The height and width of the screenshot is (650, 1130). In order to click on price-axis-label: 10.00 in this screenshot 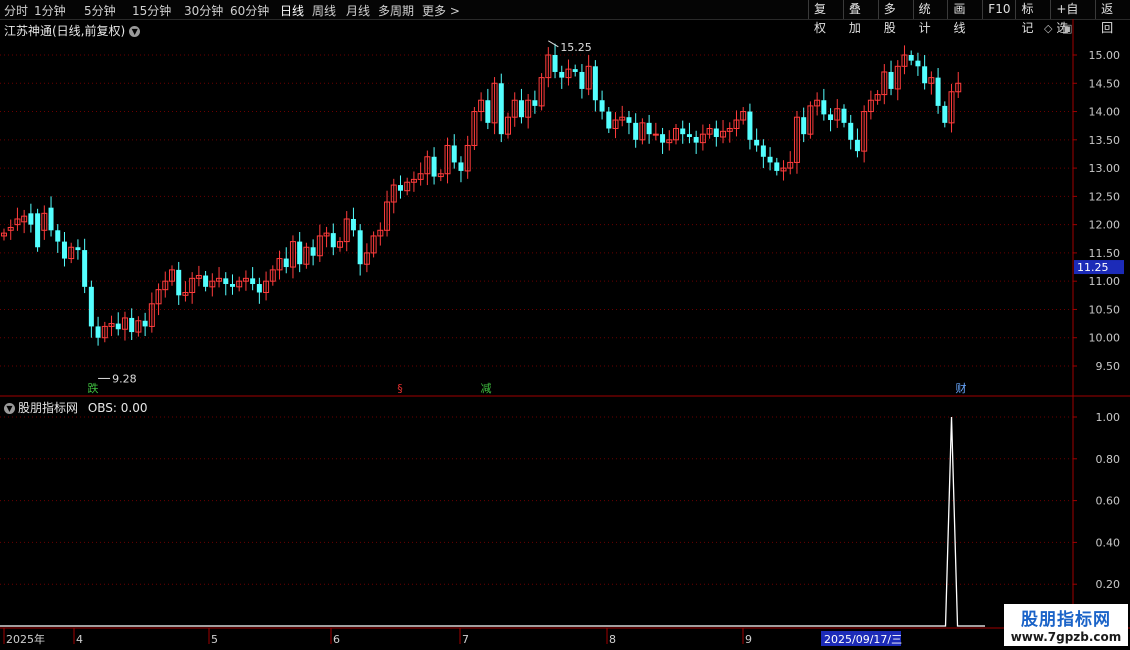, I will do `click(1105, 338)`.